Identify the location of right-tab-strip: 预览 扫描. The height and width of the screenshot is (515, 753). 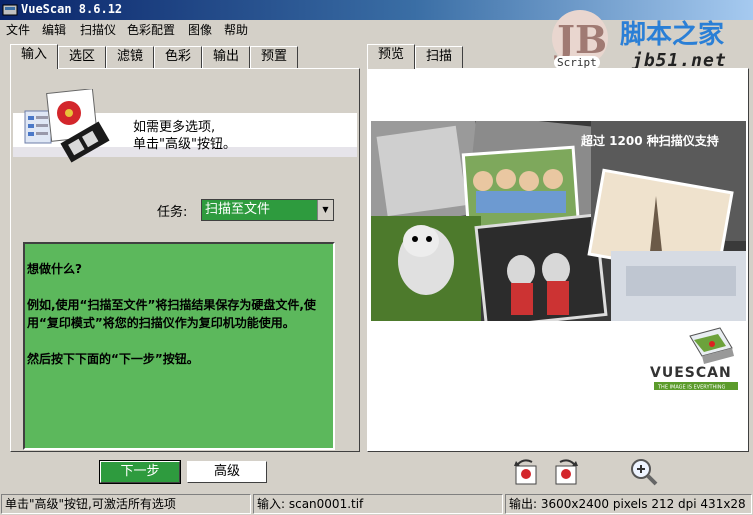
(427, 56).